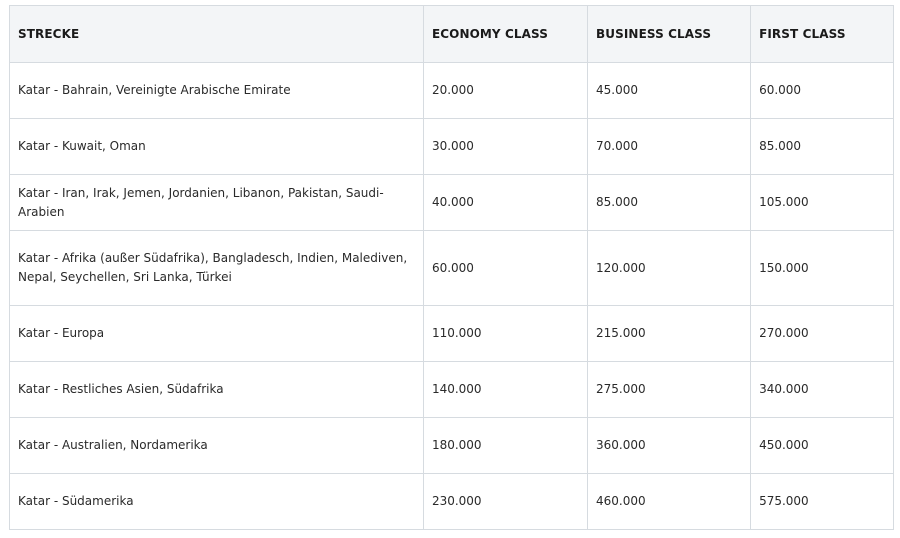 The height and width of the screenshot is (538, 900). Describe the element at coordinates (669, 445) in the screenshot. I see `business-cell: 360.000` at that location.